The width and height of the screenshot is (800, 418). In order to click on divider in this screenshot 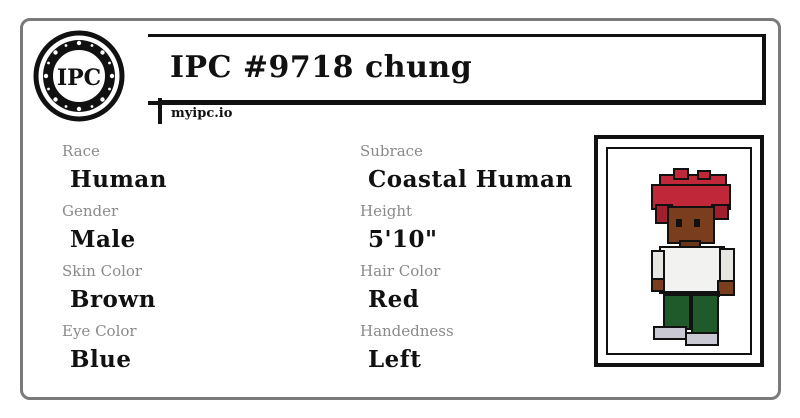, I will do `click(461, 101)`.